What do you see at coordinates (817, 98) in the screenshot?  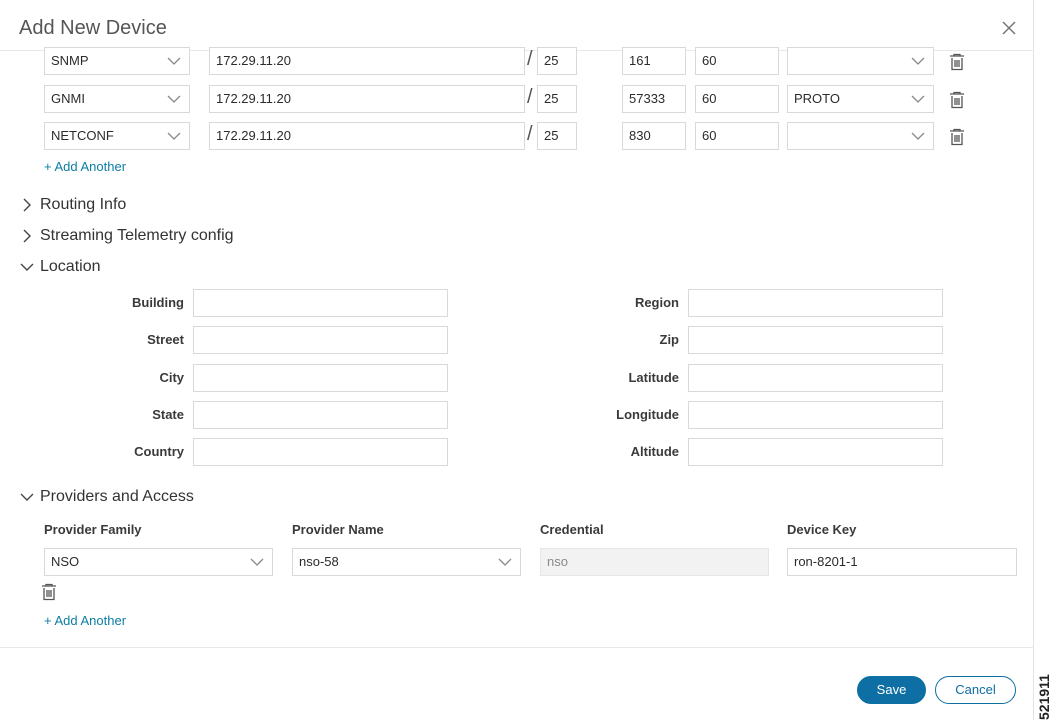 I see `encoding-value: PROTO` at bounding box center [817, 98].